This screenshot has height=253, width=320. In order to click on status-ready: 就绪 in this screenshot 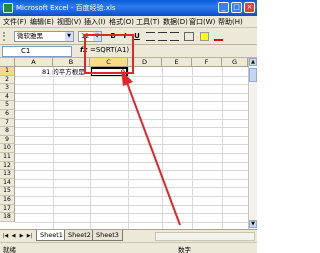, I will do `click(9, 249)`.